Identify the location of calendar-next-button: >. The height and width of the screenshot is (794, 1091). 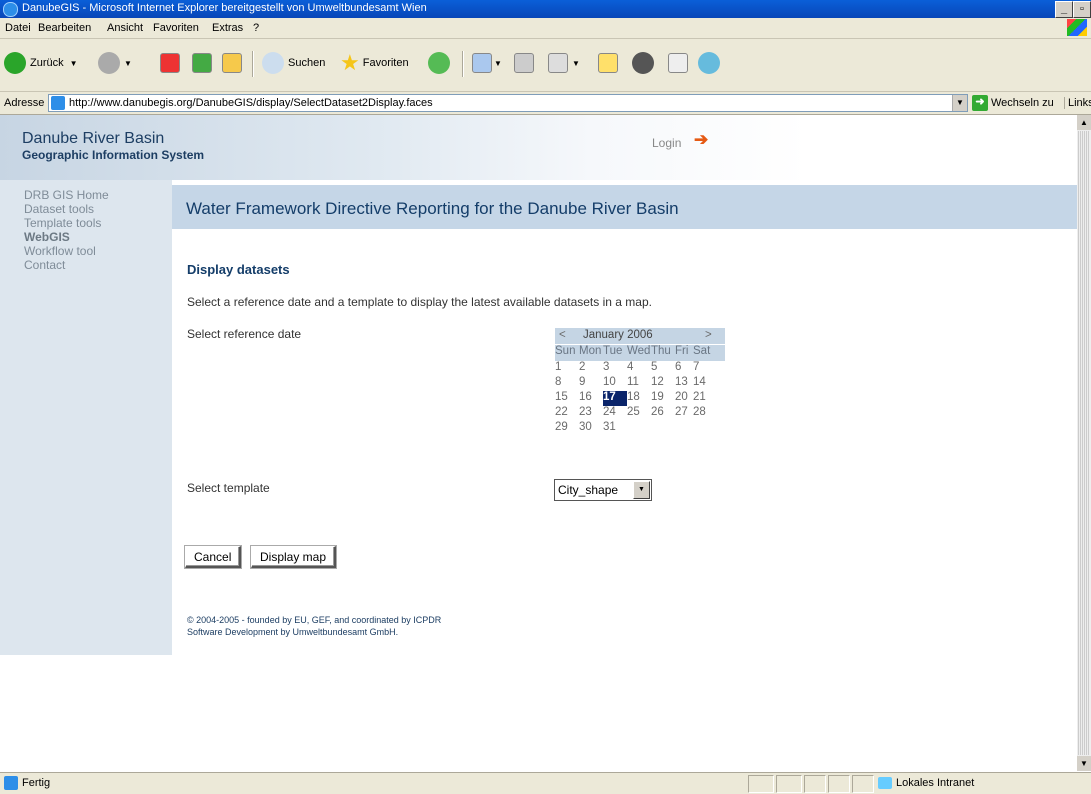
(708, 335).